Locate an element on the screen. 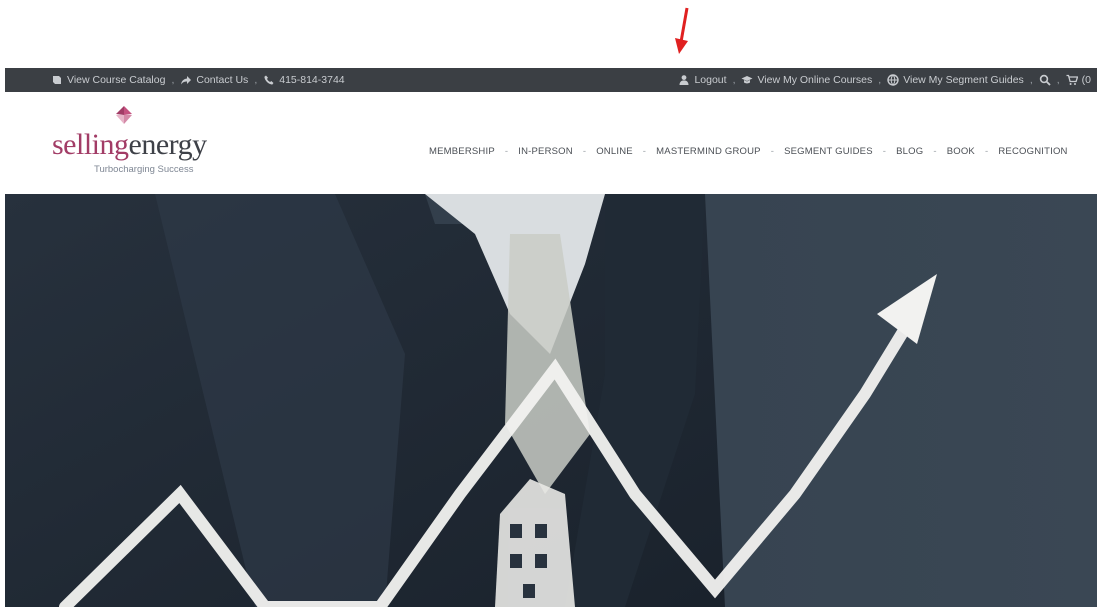  logo-part-energy: energy is located at coordinates (168, 144).